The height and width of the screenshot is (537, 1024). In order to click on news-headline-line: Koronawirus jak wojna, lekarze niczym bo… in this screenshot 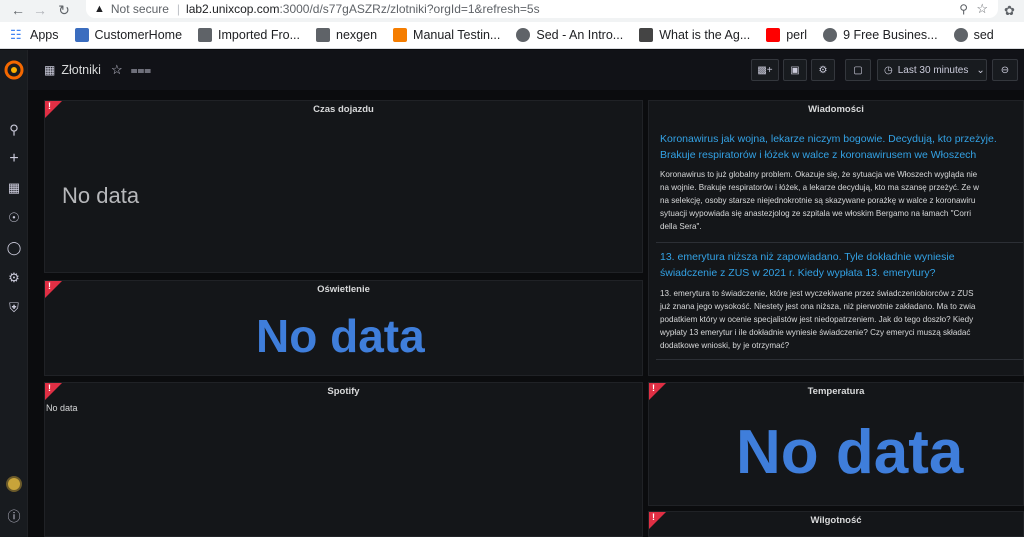, I will do `click(828, 139)`.